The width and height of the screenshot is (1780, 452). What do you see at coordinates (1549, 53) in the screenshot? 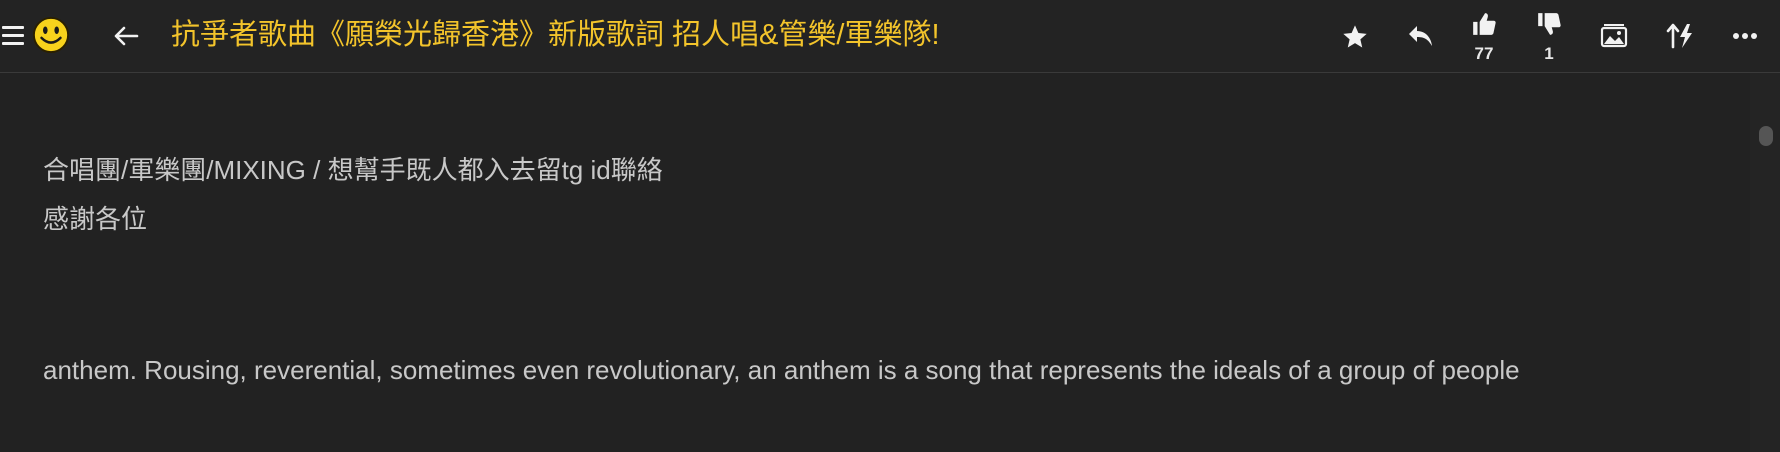
I see `dislike-count: 1` at bounding box center [1549, 53].